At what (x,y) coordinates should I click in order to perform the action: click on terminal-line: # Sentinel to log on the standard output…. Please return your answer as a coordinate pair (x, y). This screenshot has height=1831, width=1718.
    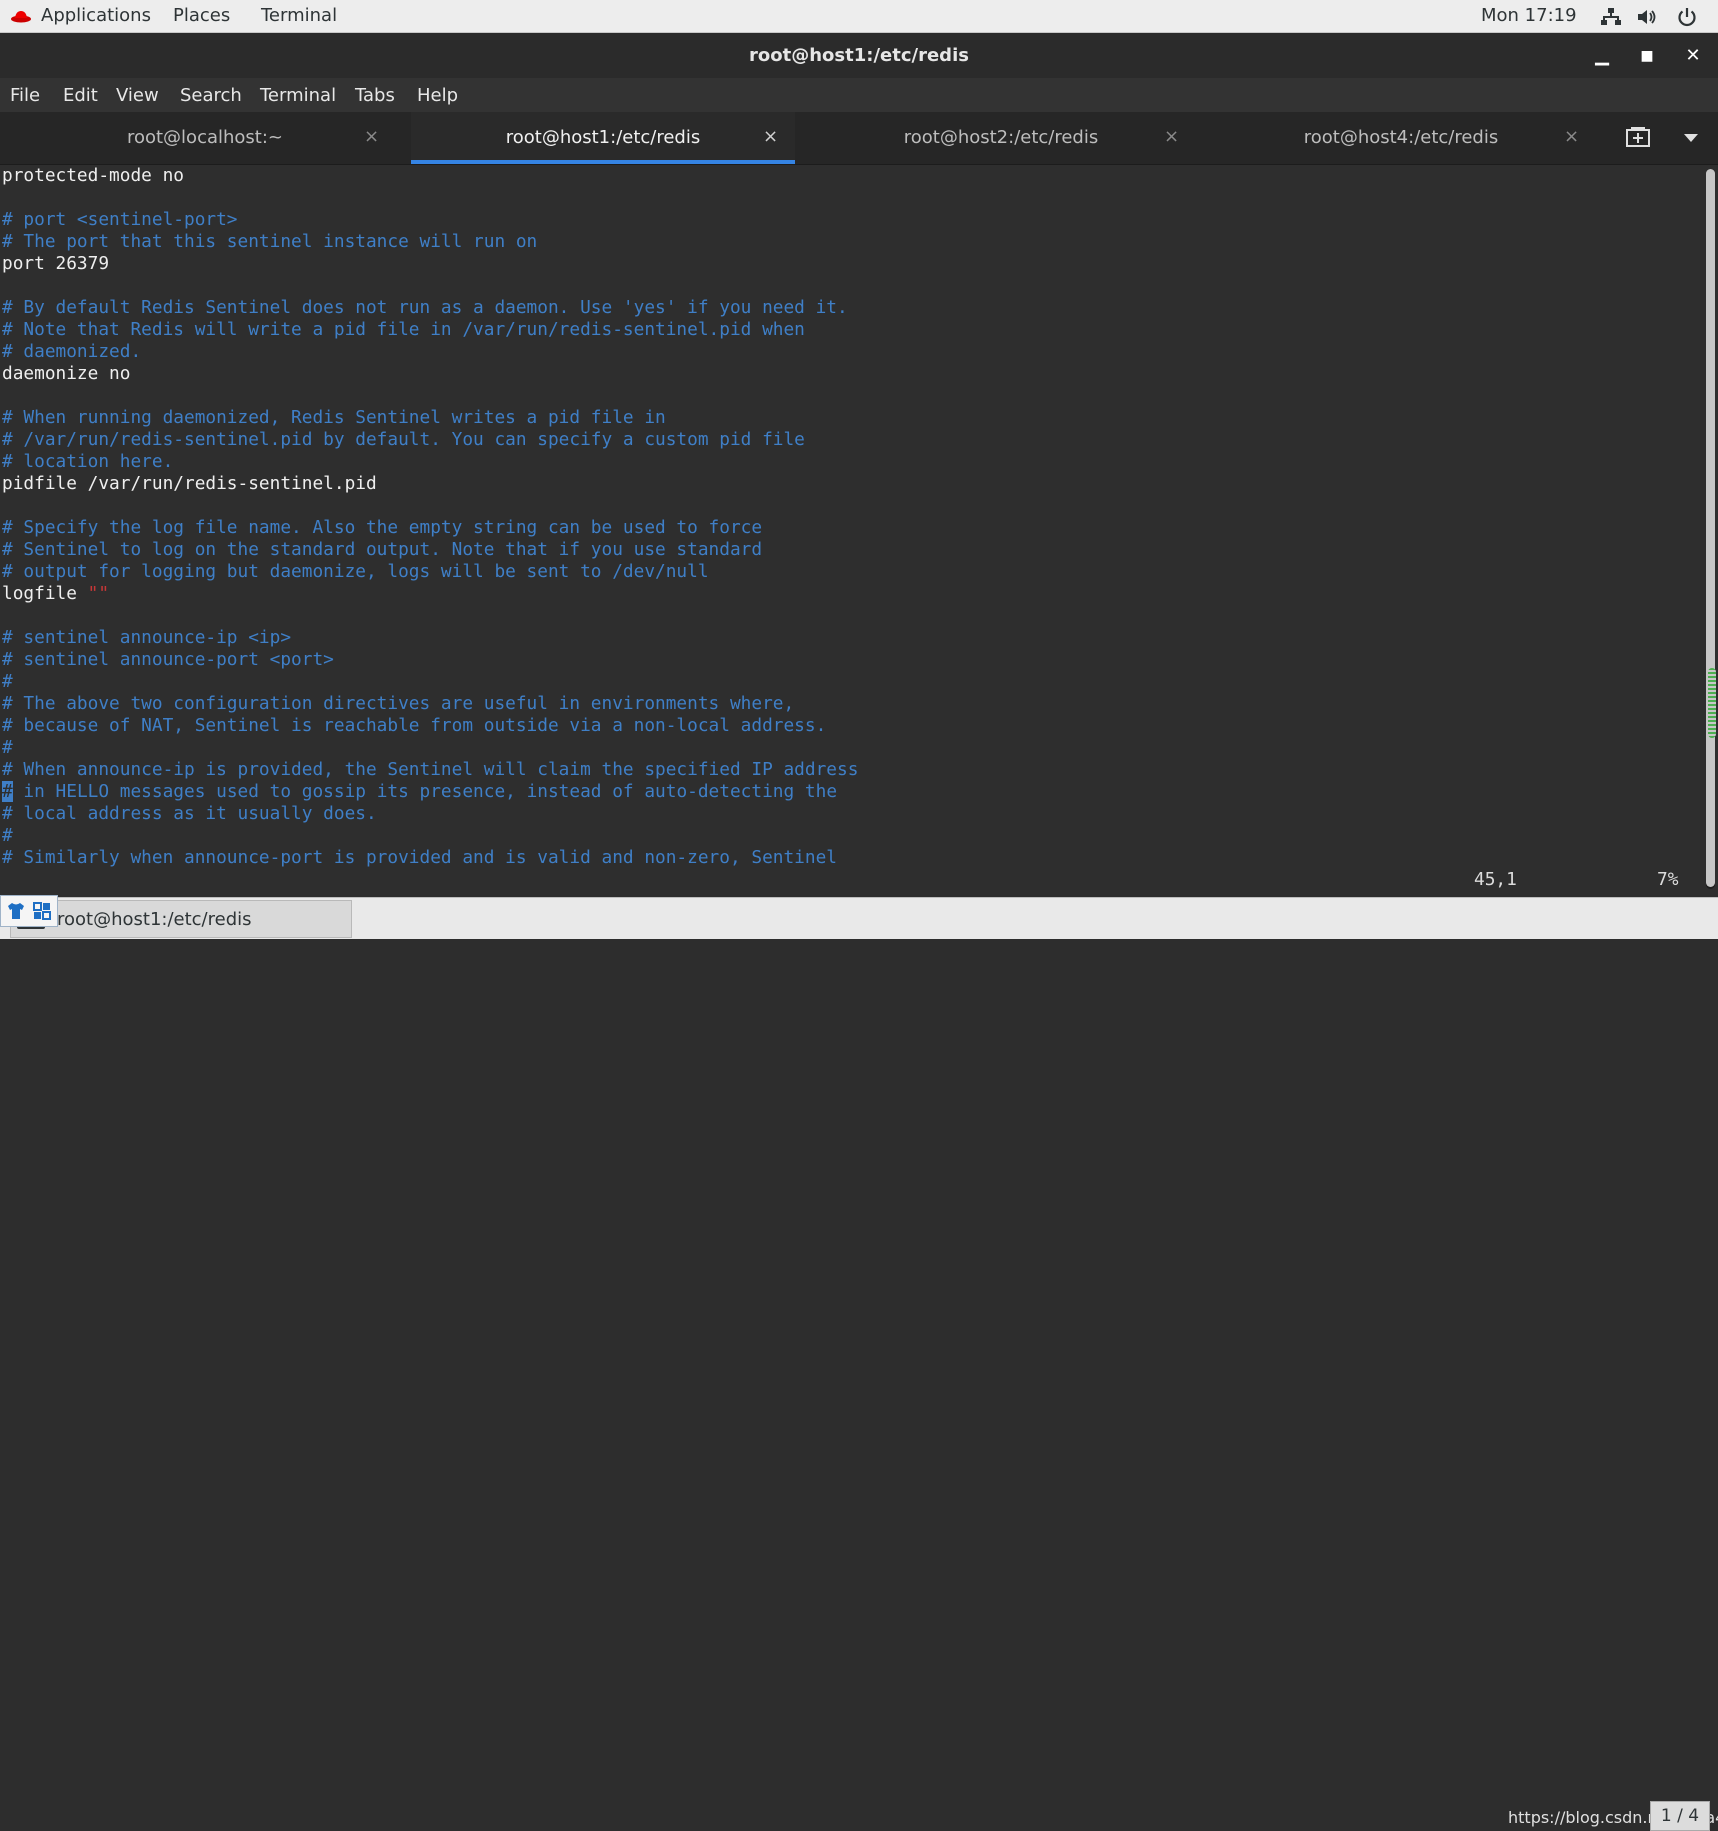
    Looking at the image, I should click on (382, 549).